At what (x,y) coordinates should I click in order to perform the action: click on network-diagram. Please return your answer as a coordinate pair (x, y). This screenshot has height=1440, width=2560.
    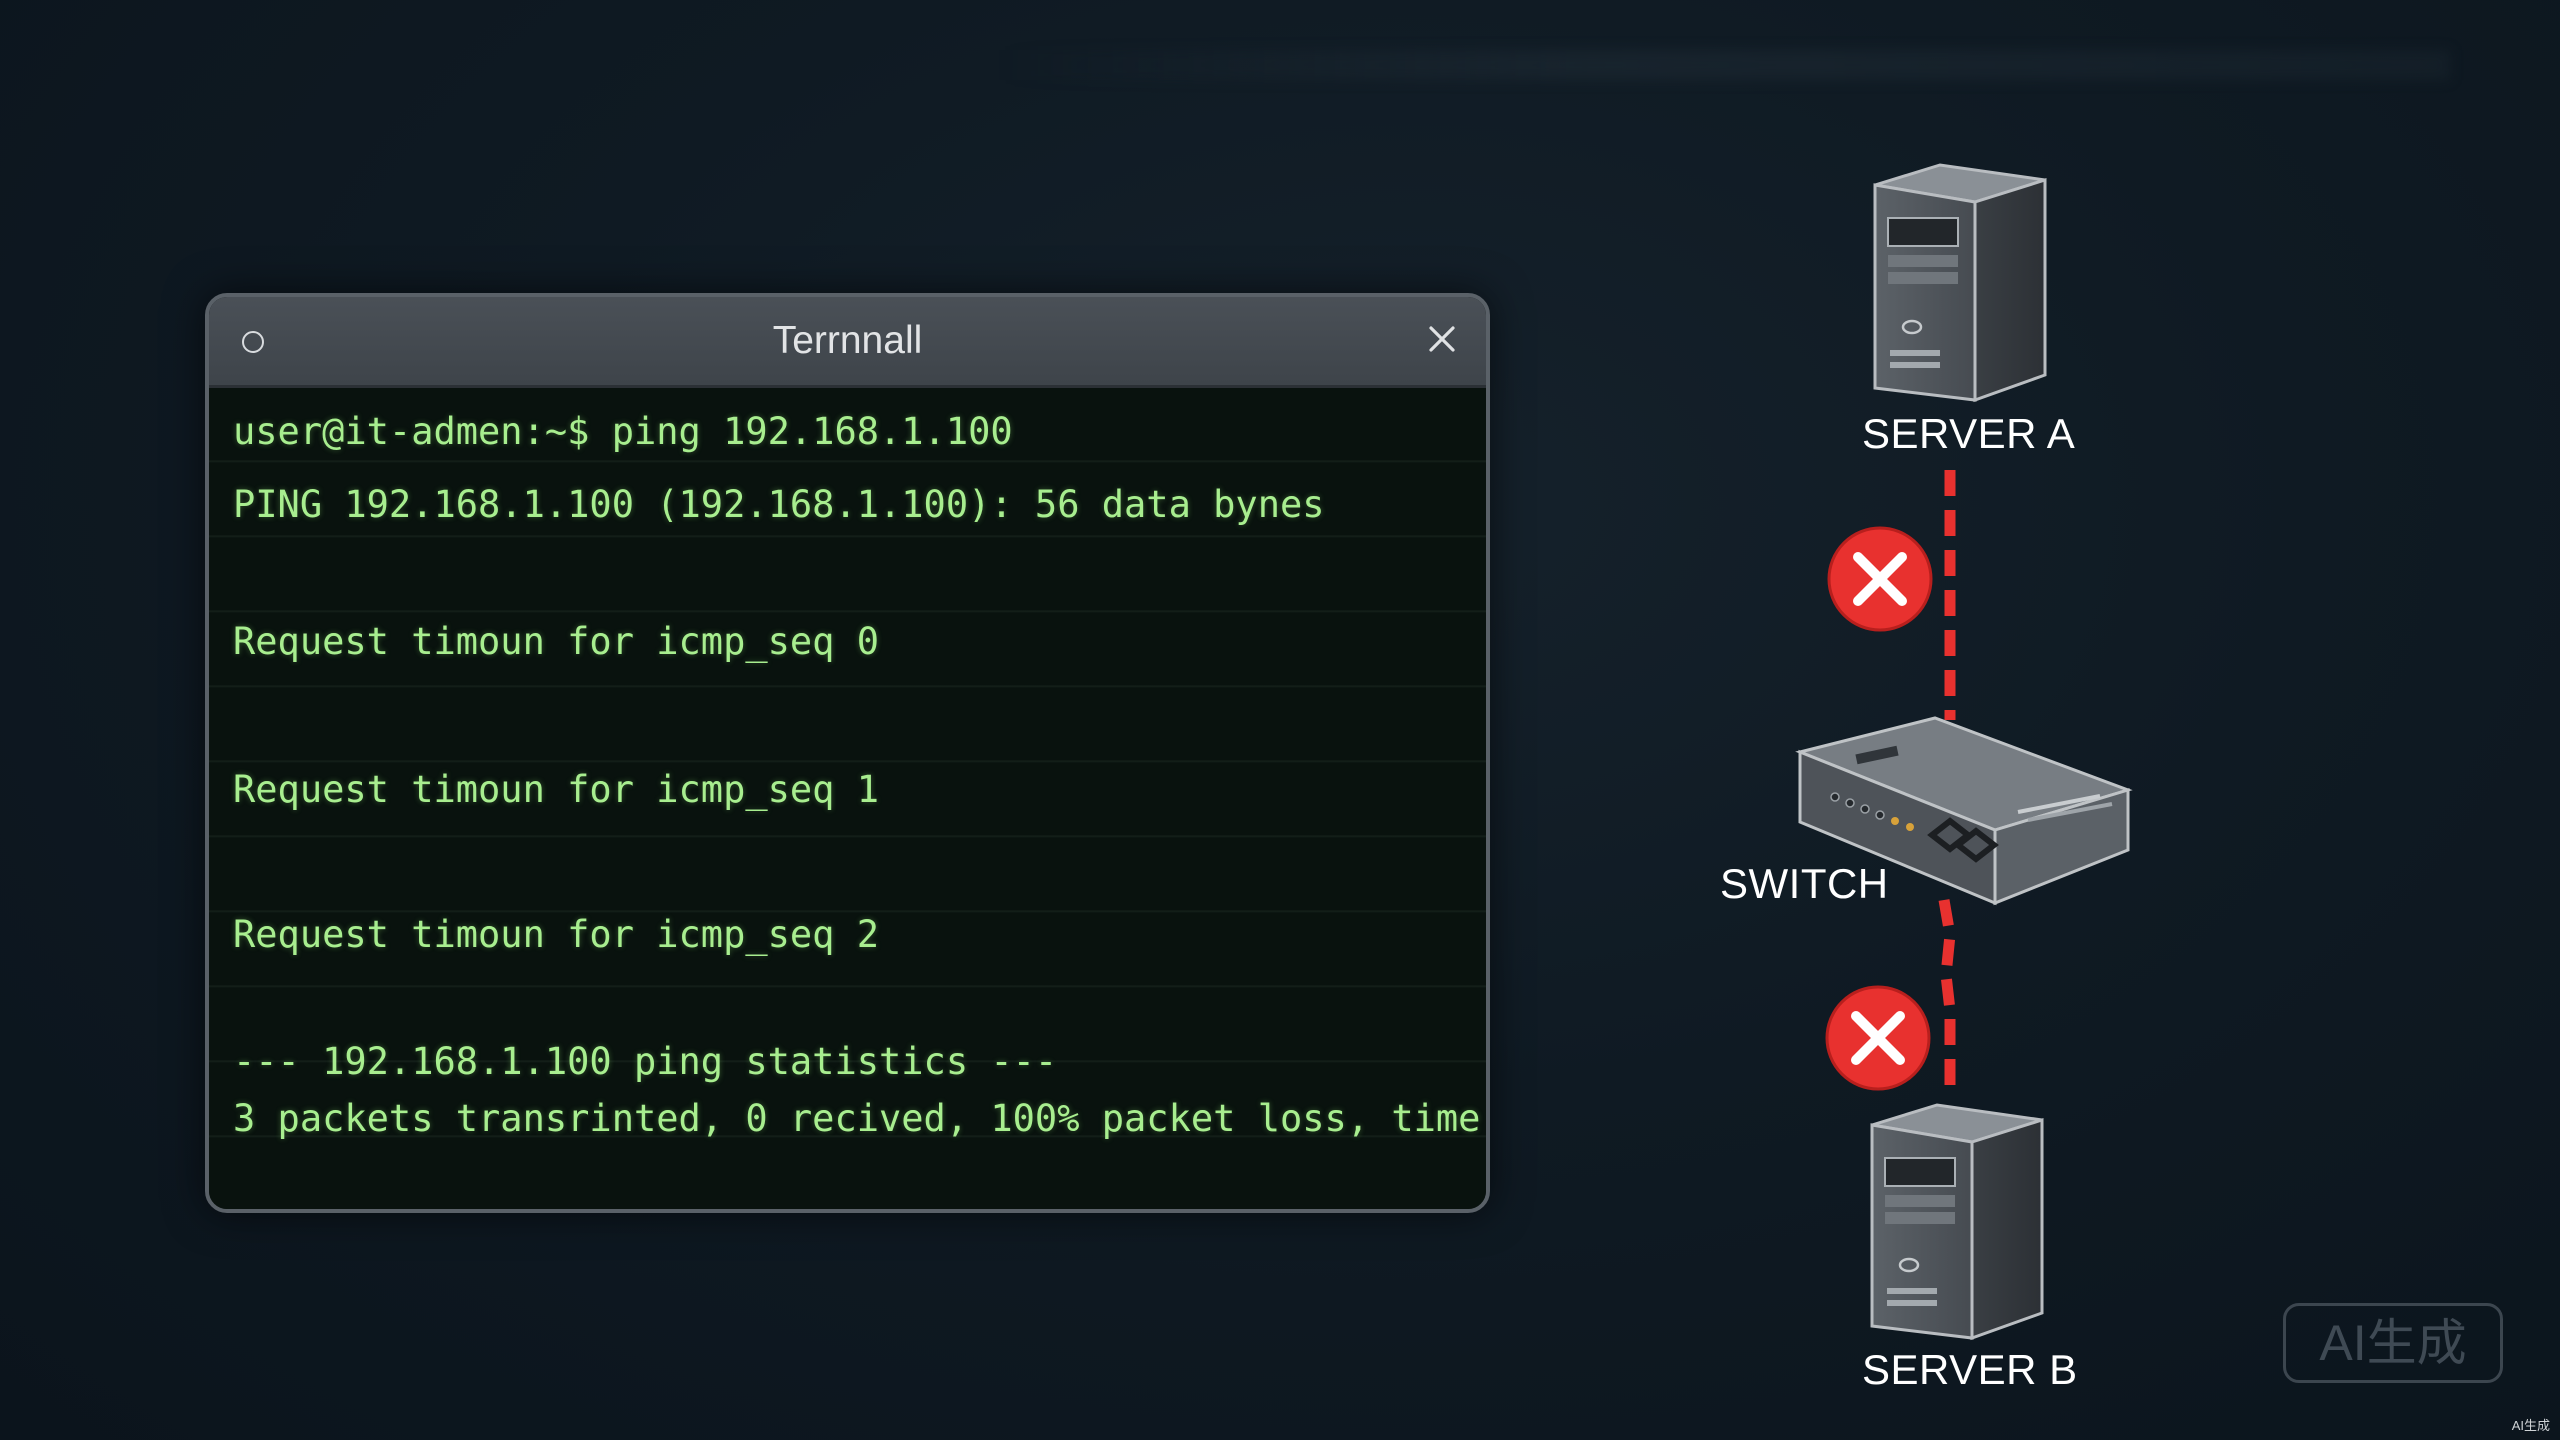
    Looking at the image, I should click on (1964, 752).